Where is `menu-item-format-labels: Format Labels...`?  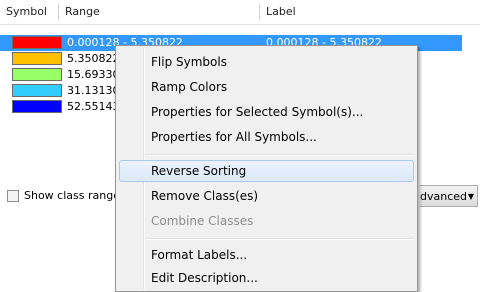
menu-item-format-labels: Format Labels... is located at coordinates (266, 255).